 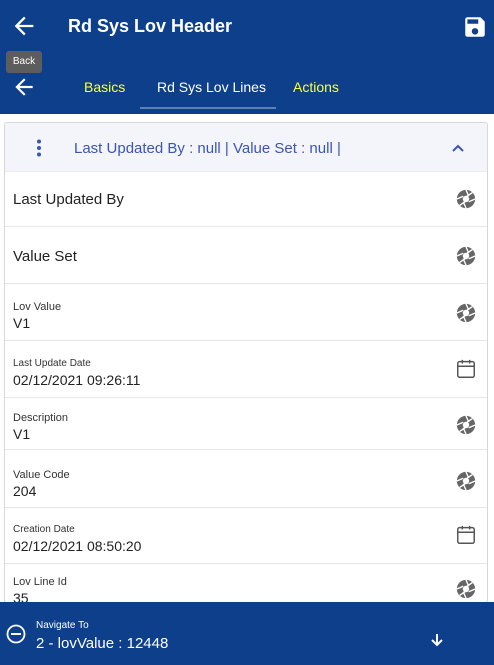 I want to click on field-label: Description, so click(x=41, y=418).